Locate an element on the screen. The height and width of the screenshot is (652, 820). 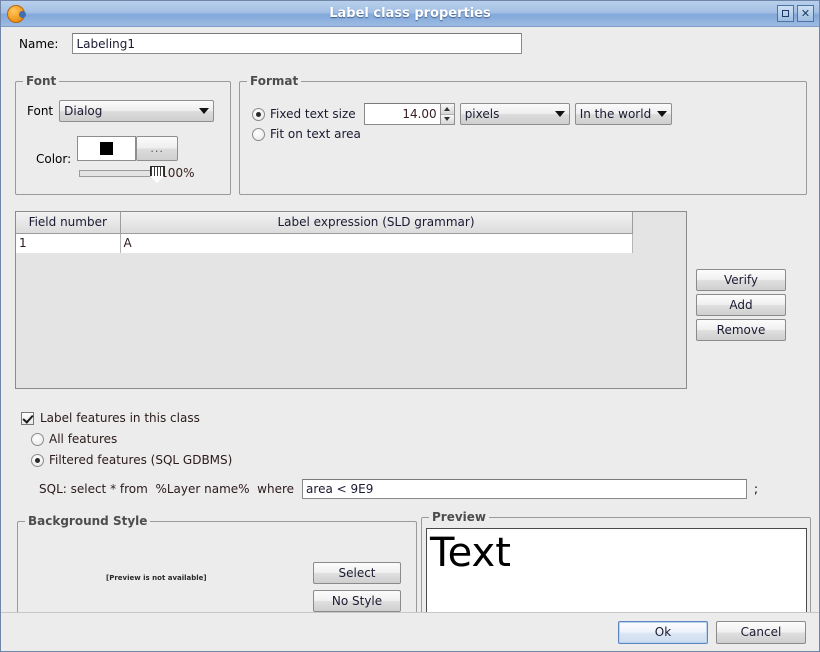
fit-on-text-area-row: Fit on text area is located at coordinates (310, 134).